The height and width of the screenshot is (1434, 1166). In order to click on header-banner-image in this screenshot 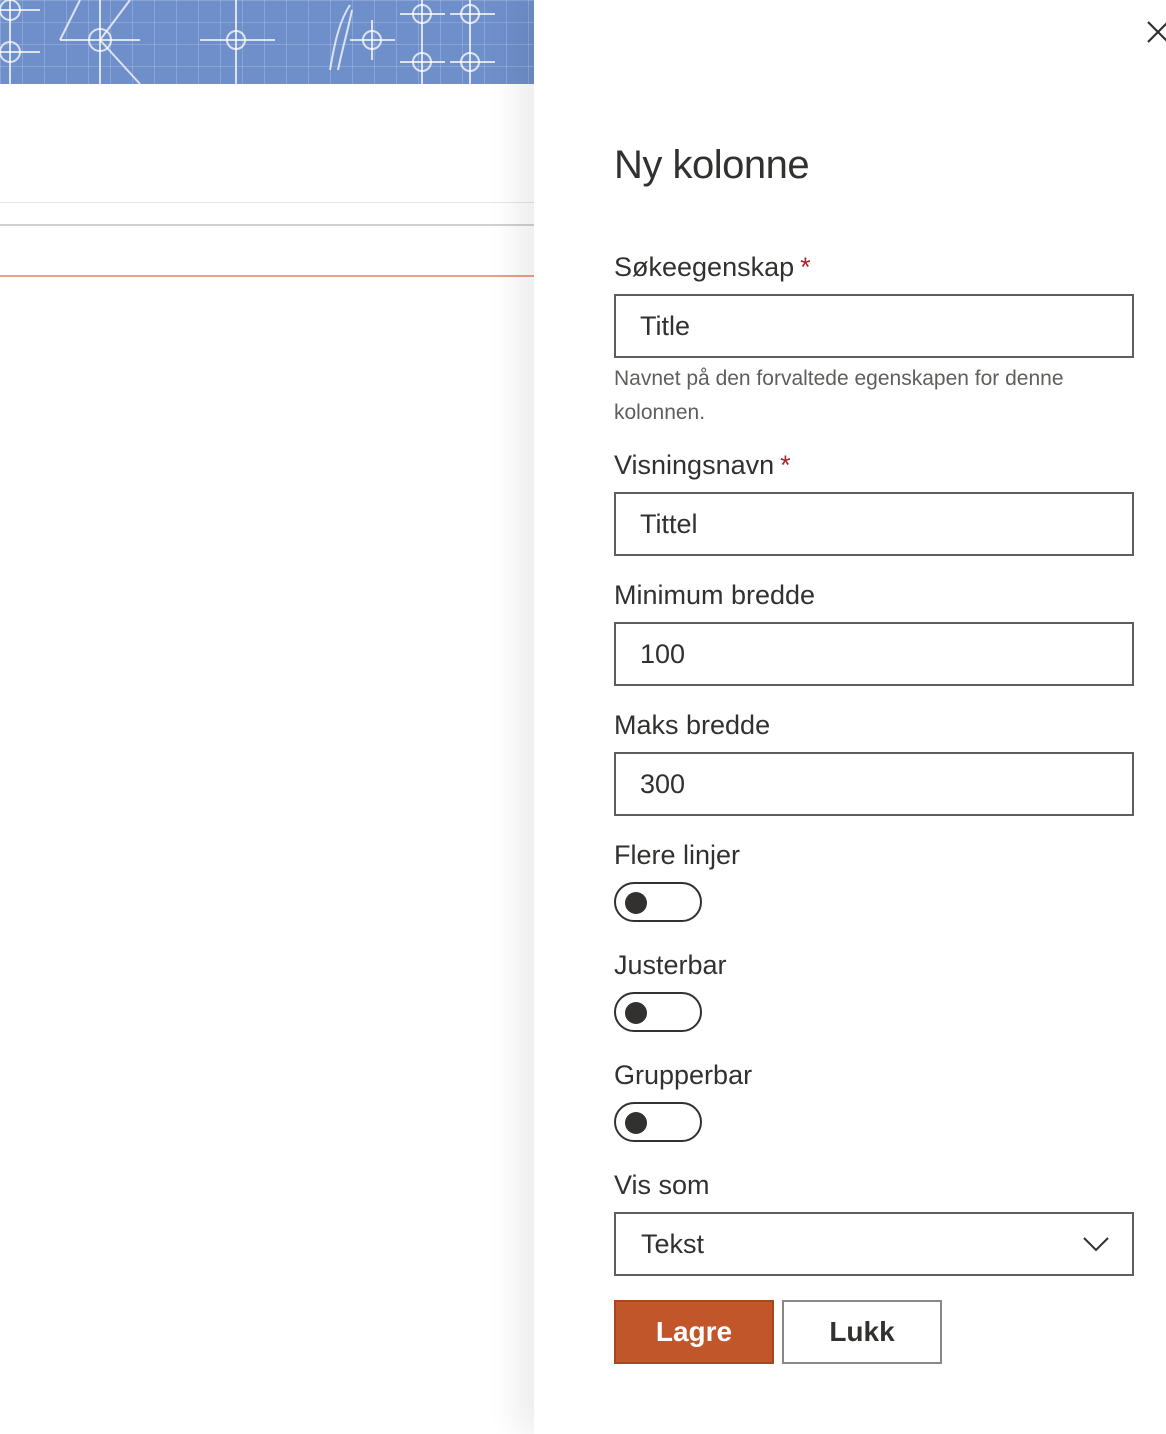, I will do `click(267, 42)`.